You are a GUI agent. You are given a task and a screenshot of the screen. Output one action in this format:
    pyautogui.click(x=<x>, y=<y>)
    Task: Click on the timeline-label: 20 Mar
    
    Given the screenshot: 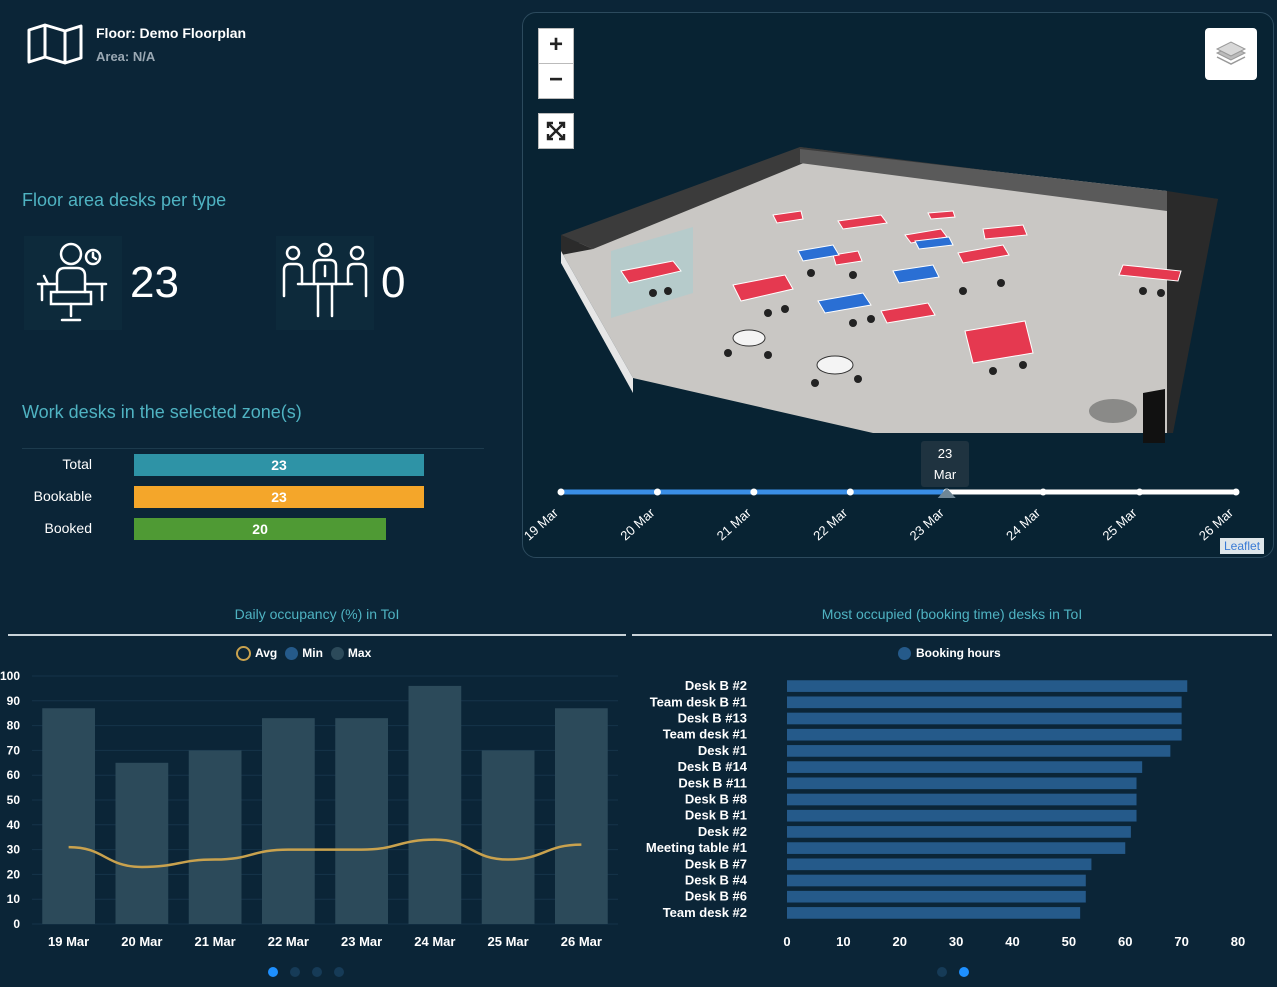 What is the action you would take?
    pyautogui.click(x=637, y=524)
    